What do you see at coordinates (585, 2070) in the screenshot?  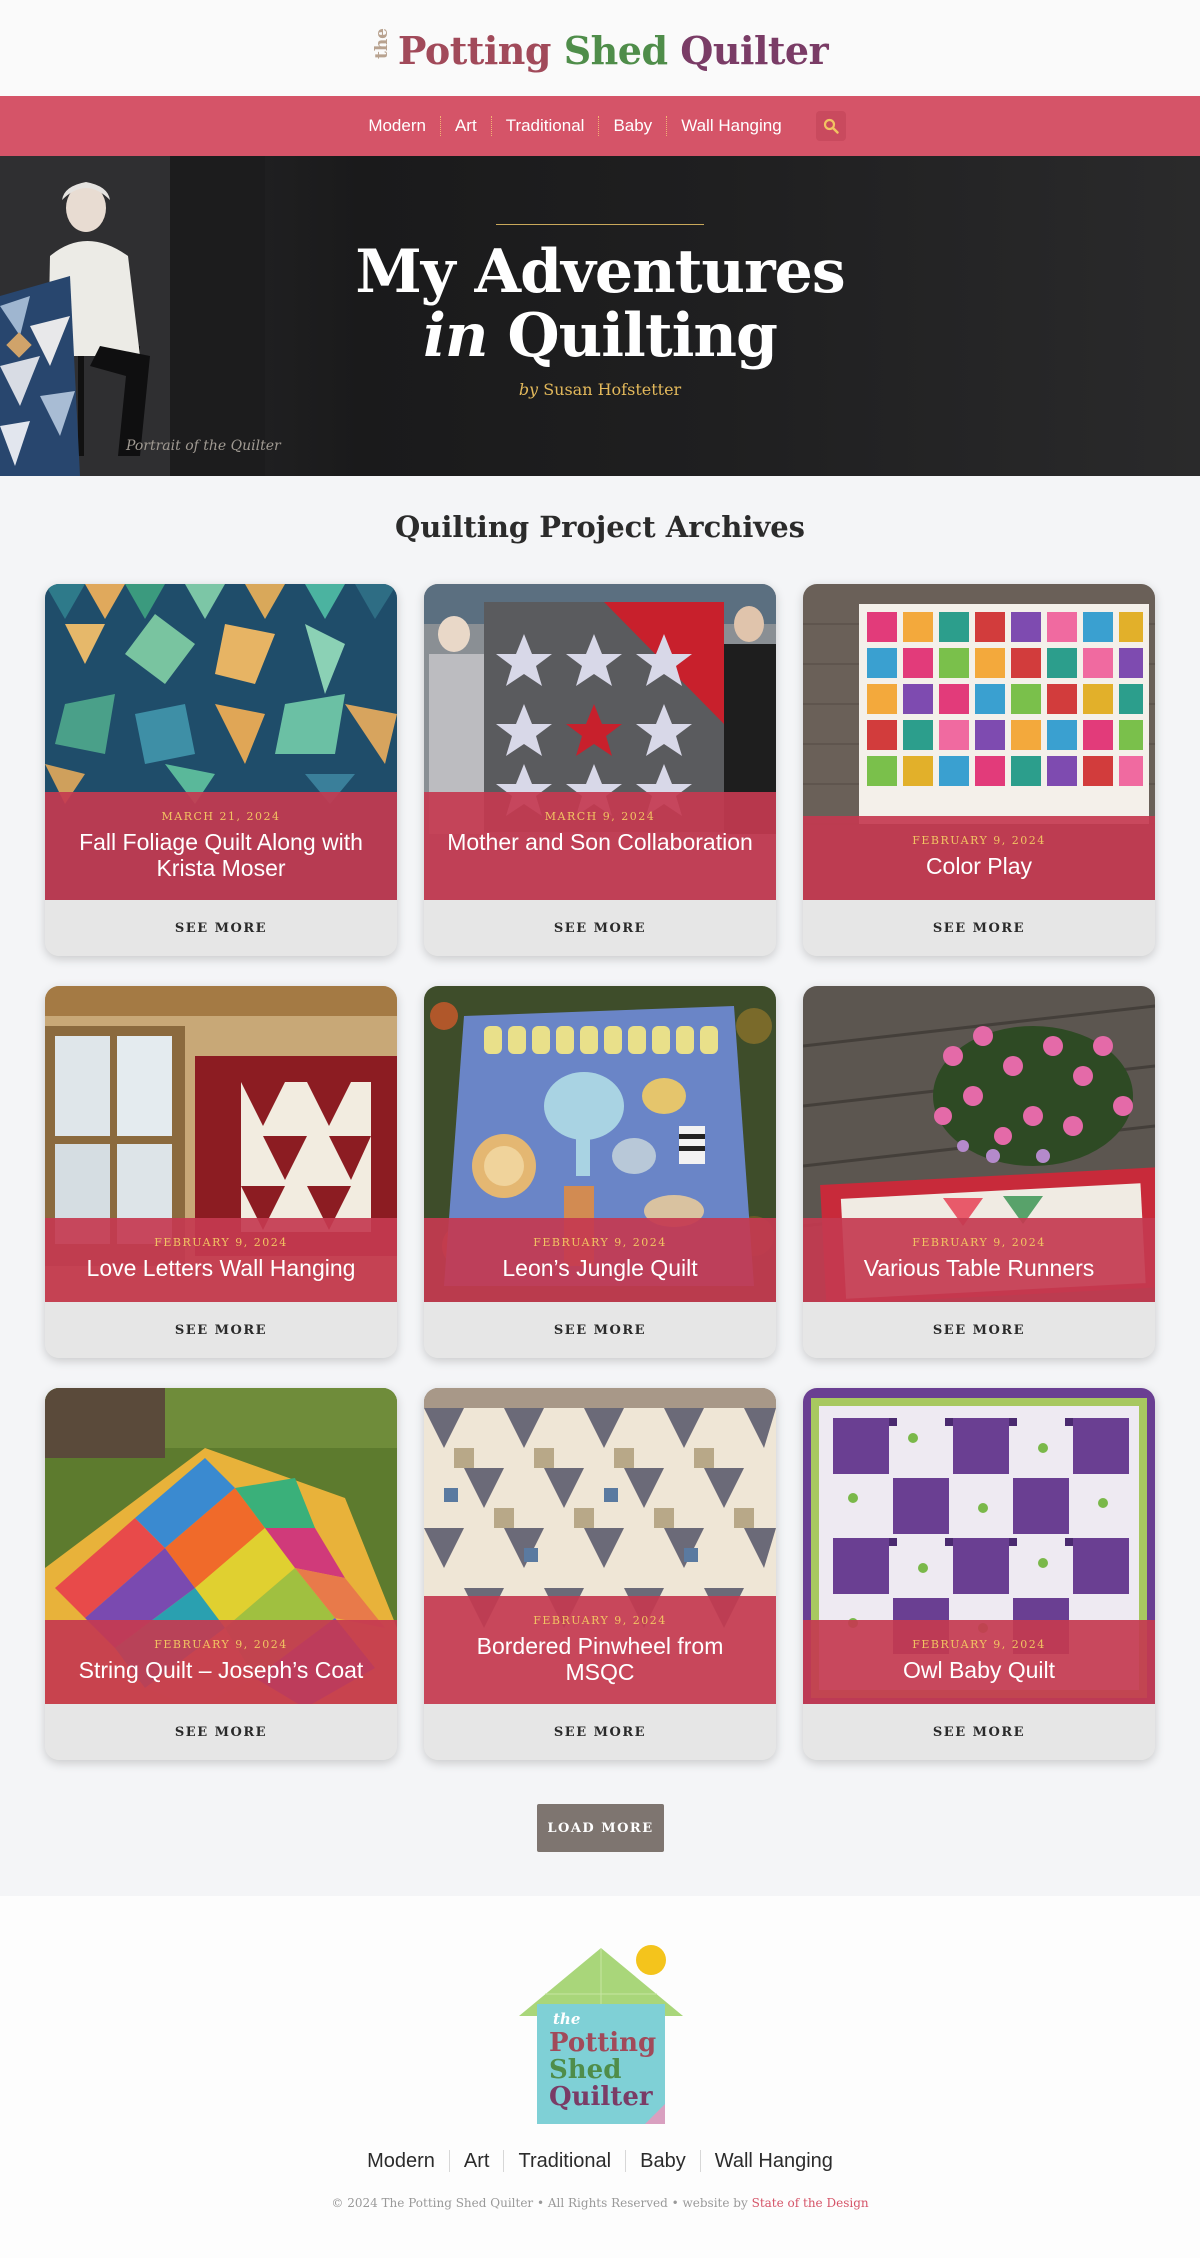 I see `footer-logo-shed: Shed` at bounding box center [585, 2070].